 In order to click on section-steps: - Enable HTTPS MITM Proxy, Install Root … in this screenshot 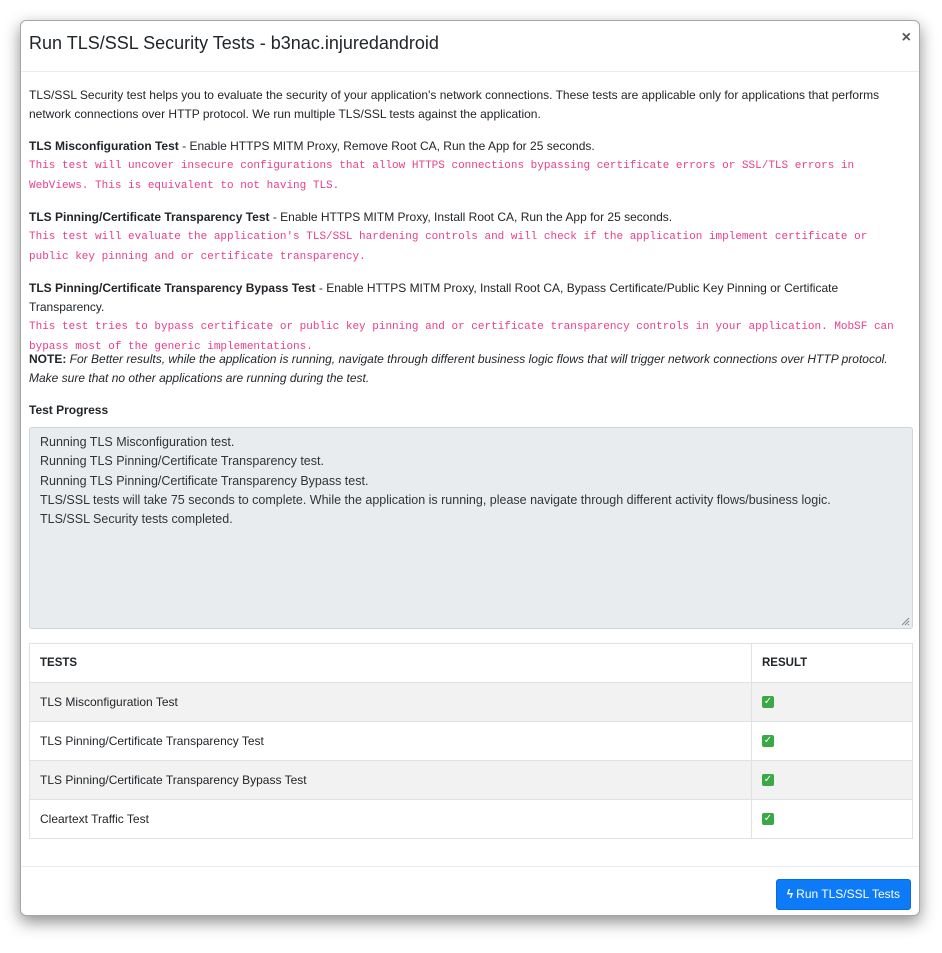, I will do `click(471, 217)`.